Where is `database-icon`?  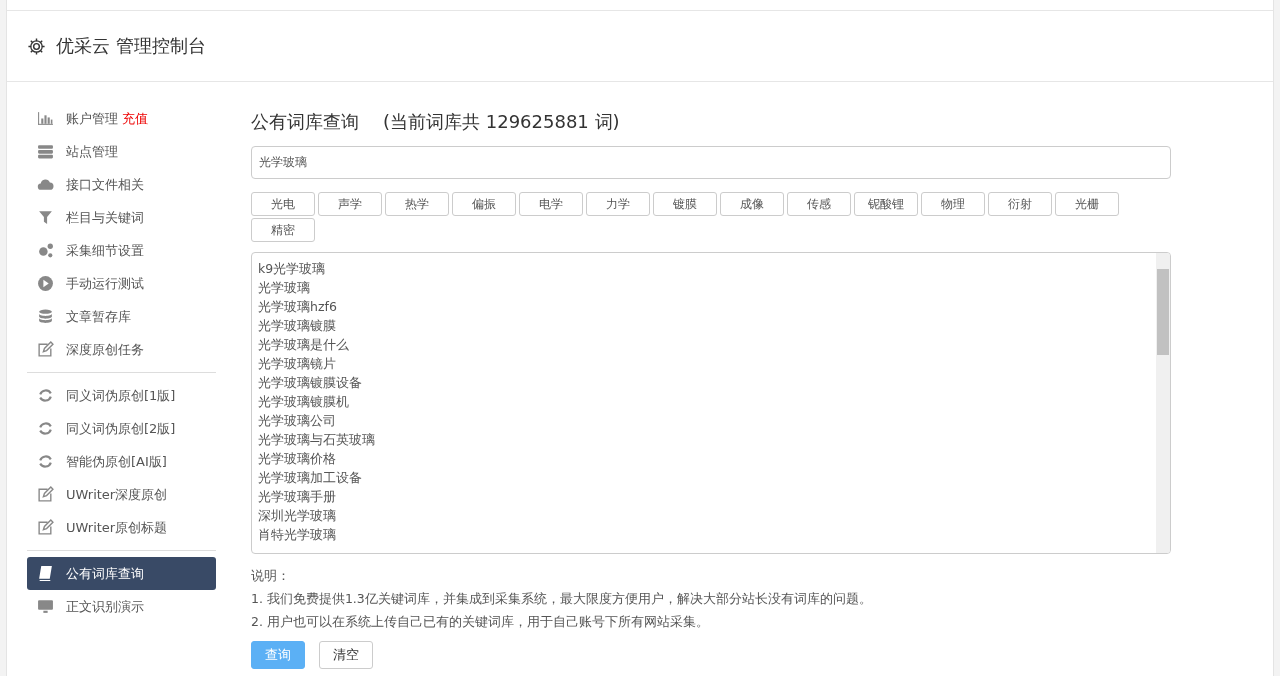 database-icon is located at coordinates (45, 316).